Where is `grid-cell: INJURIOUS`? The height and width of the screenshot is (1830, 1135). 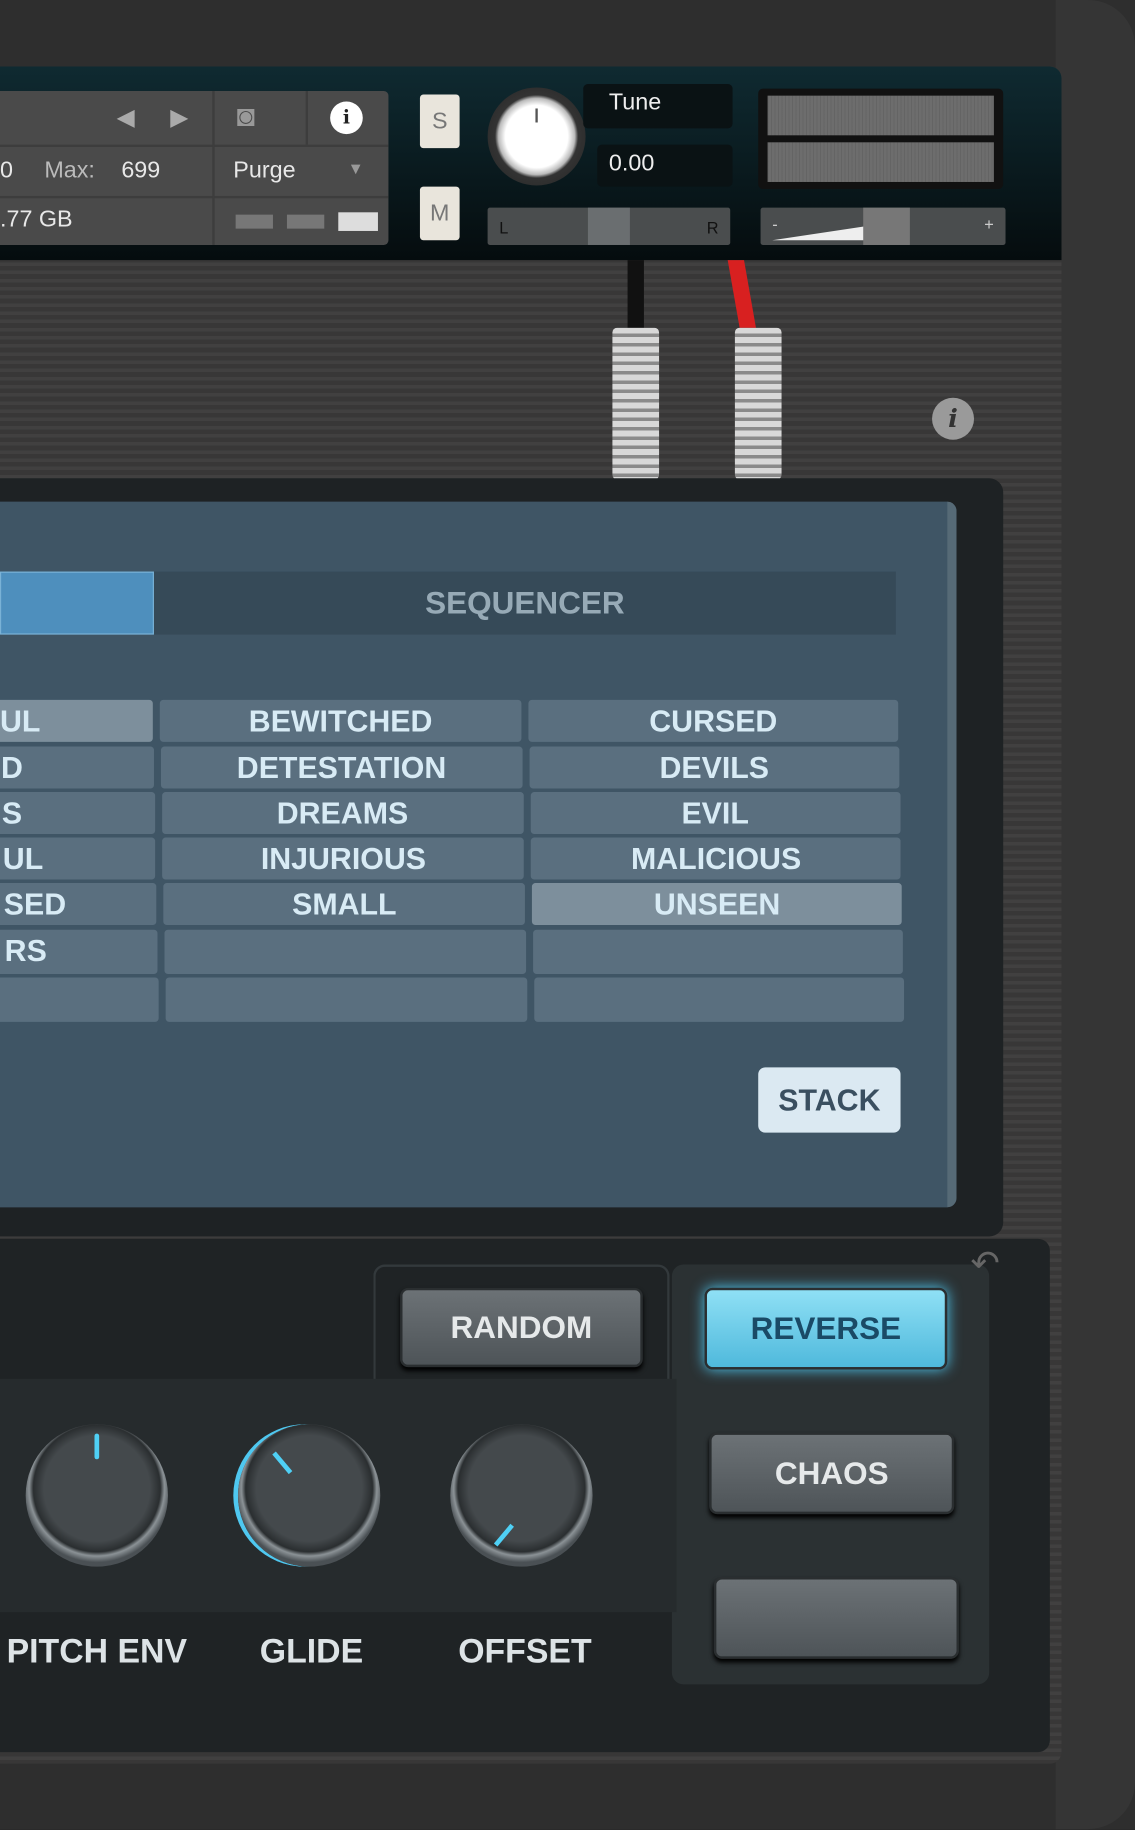 grid-cell: INJURIOUS is located at coordinates (343, 858).